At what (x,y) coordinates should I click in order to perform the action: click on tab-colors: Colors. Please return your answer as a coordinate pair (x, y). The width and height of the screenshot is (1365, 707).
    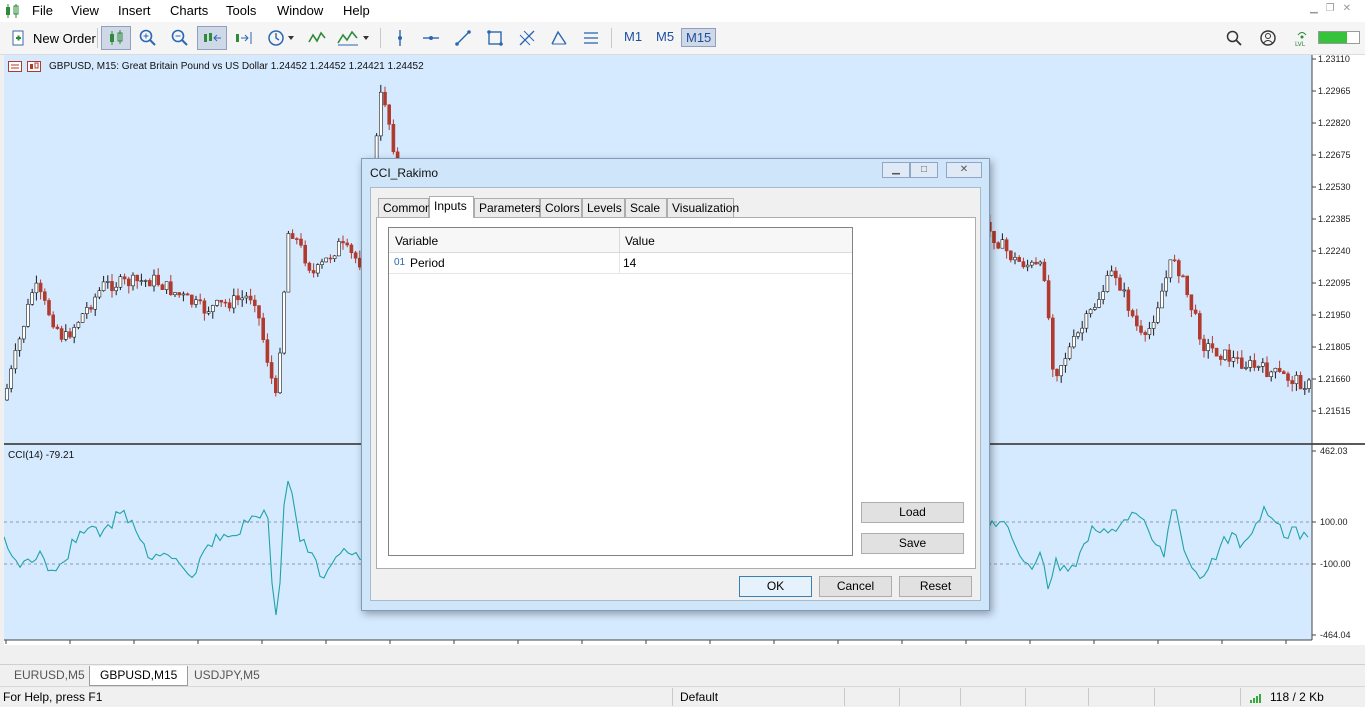
    Looking at the image, I should click on (561, 207).